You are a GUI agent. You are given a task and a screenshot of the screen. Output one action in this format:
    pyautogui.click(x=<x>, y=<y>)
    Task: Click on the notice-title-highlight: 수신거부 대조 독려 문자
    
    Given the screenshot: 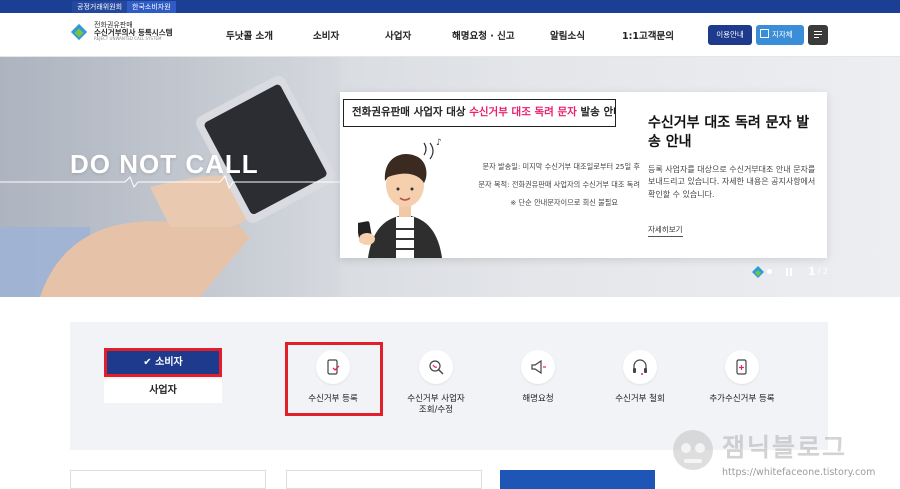 What is the action you would take?
    pyautogui.click(x=523, y=112)
    